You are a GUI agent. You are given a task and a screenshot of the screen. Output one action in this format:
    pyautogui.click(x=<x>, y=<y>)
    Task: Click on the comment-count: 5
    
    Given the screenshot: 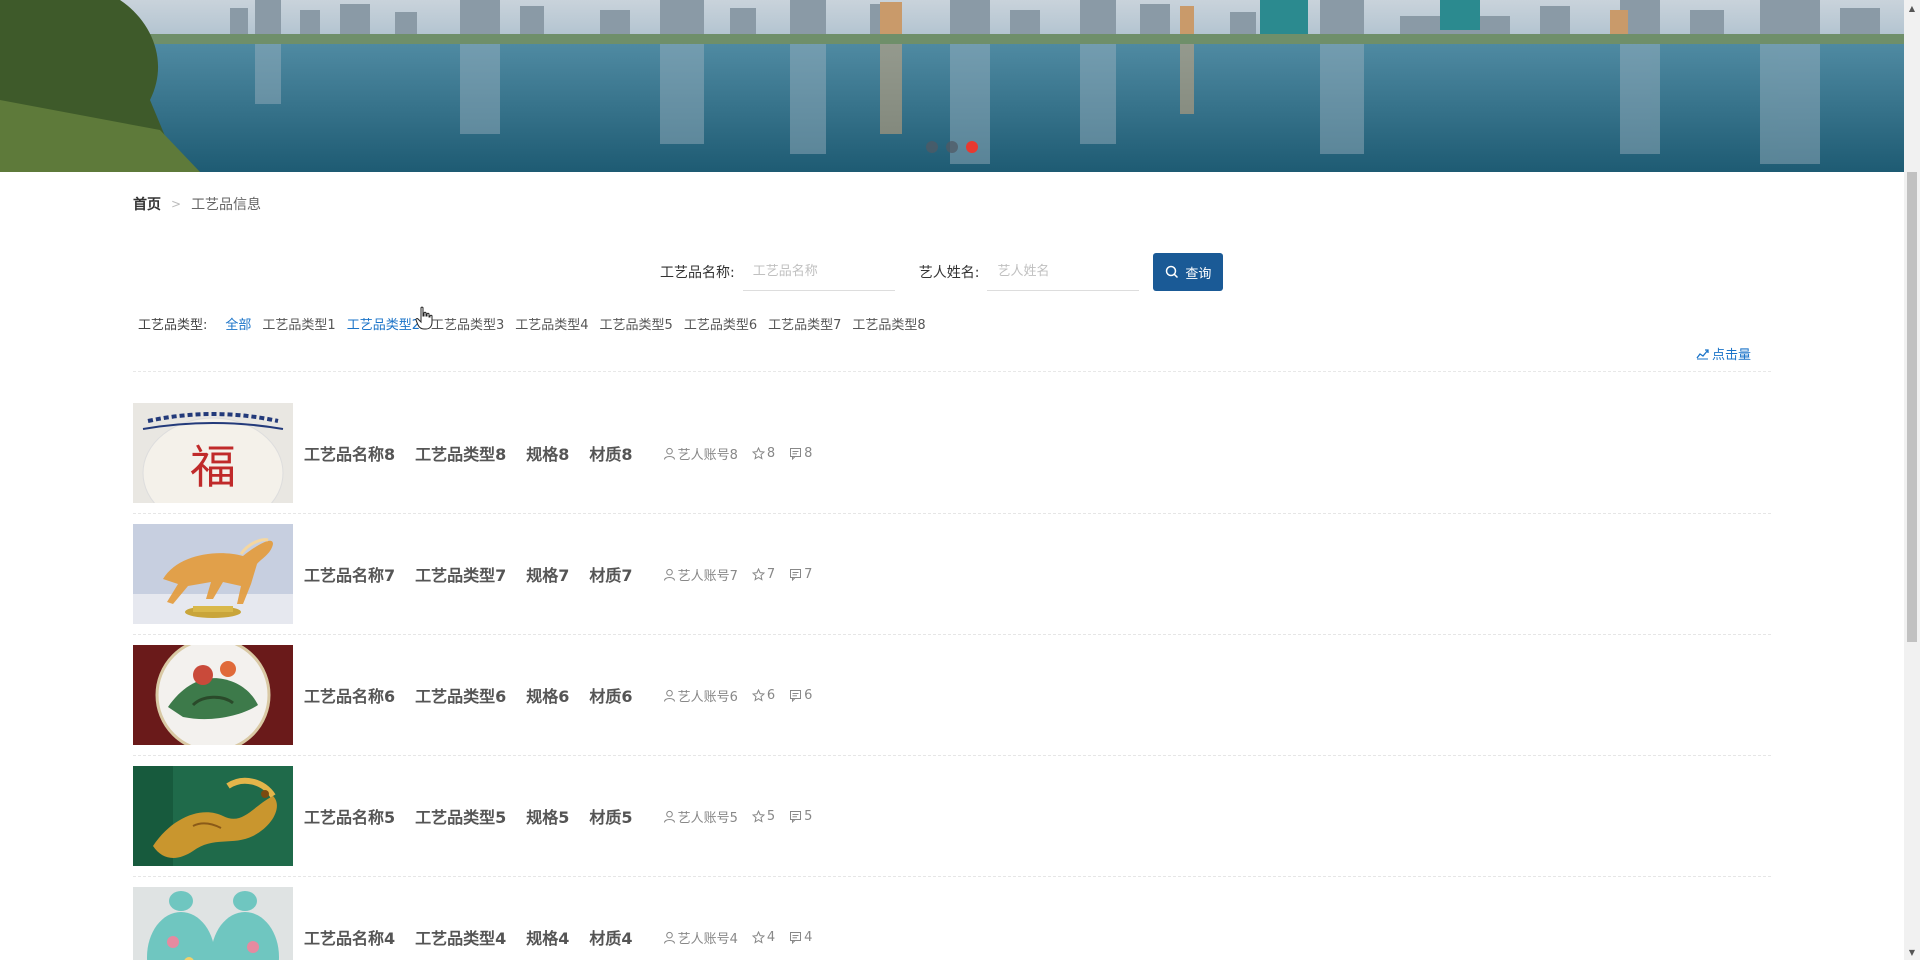 What is the action you would take?
    pyautogui.click(x=800, y=816)
    